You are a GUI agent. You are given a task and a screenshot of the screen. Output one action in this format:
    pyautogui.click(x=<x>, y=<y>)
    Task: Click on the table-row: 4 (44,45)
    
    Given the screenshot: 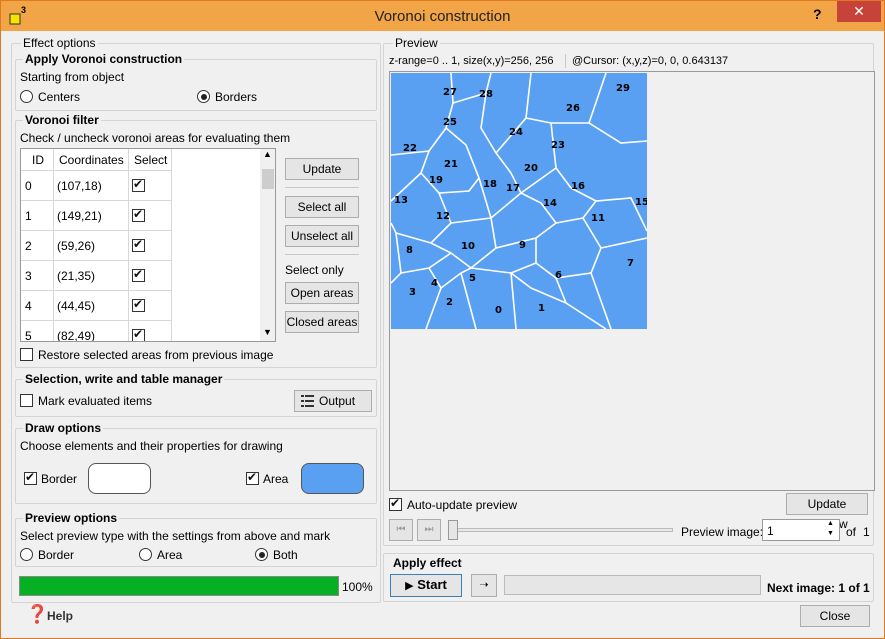 What is the action you would take?
    pyautogui.click(x=96, y=306)
    